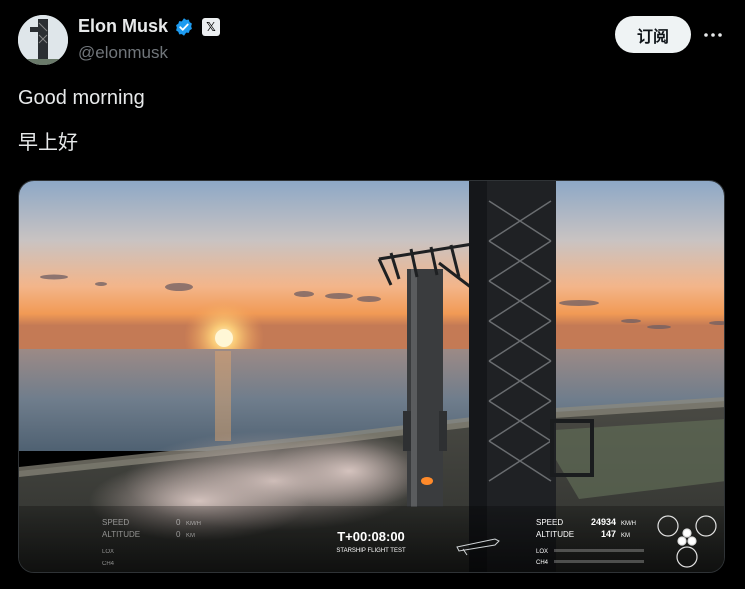 This screenshot has height=589, width=745. What do you see at coordinates (555, 534) in the screenshot?
I see `right-altitude-label: ALTITUDE` at bounding box center [555, 534].